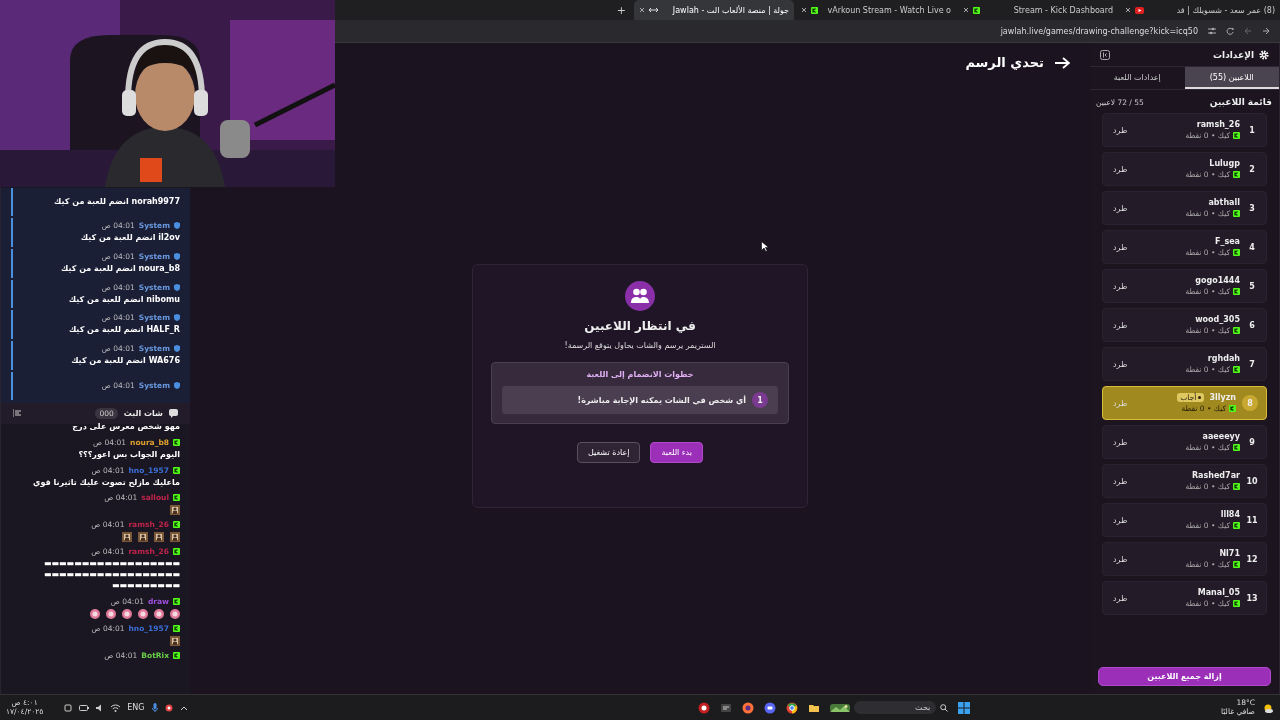 This screenshot has height=720, width=1280. Describe the element at coordinates (1038, 10) in the screenshot. I see `browser-tab: Stream - Kick Dashboard` at that location.